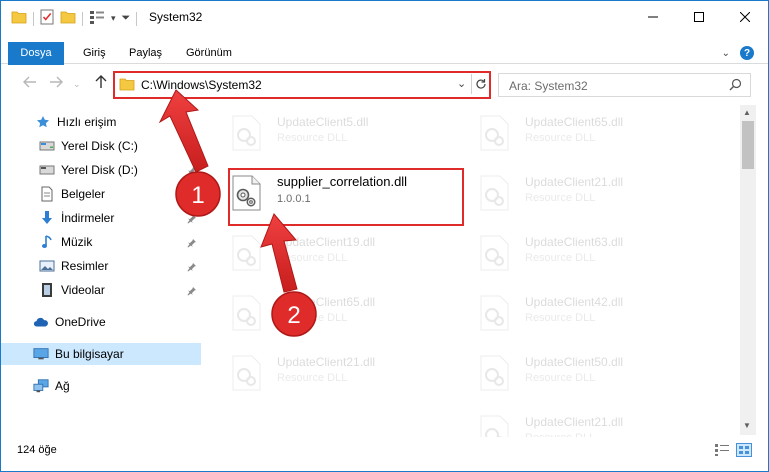 Image resolution: width=769 pixels, height=472 pixels. I want to click on refresh-button, so click(480, 84).